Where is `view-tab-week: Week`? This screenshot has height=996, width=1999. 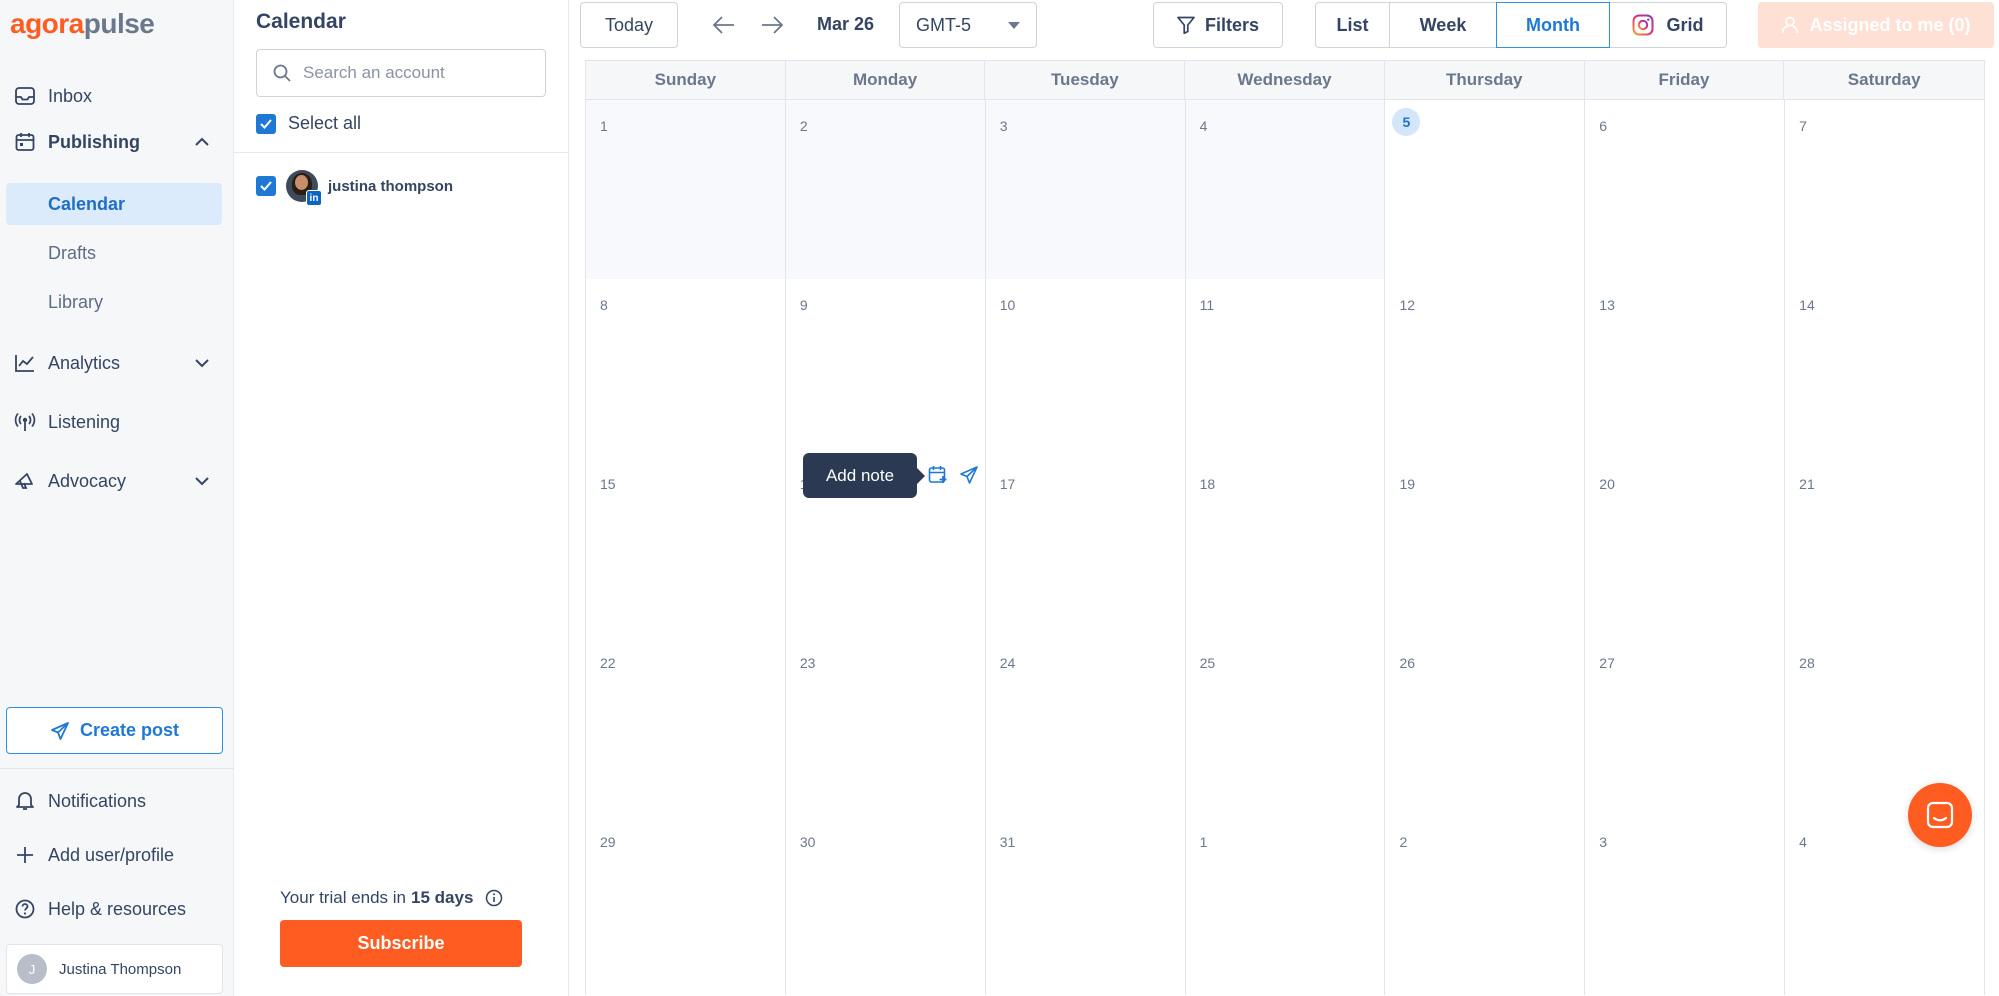
view-tab-week: Week is located at coordinates (1443, 25).